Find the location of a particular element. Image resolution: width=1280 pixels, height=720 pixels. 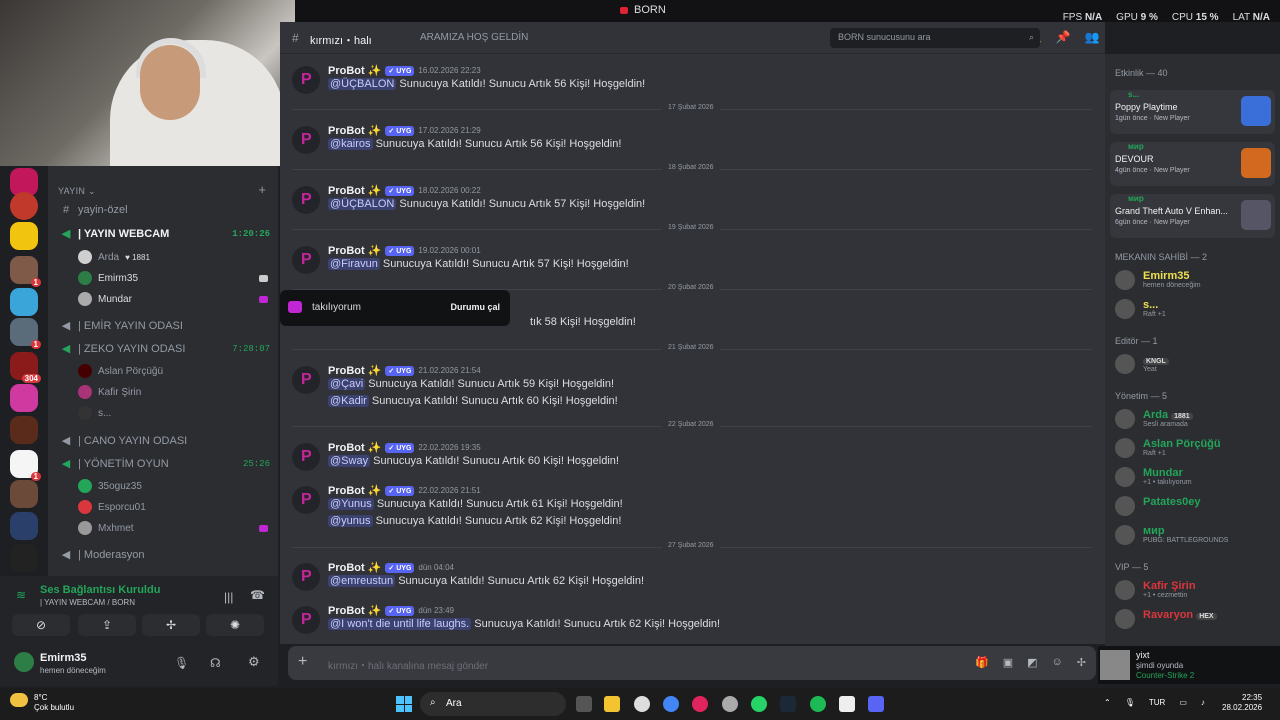

user-mention: @Yunus is located at coordinates (351, 504).